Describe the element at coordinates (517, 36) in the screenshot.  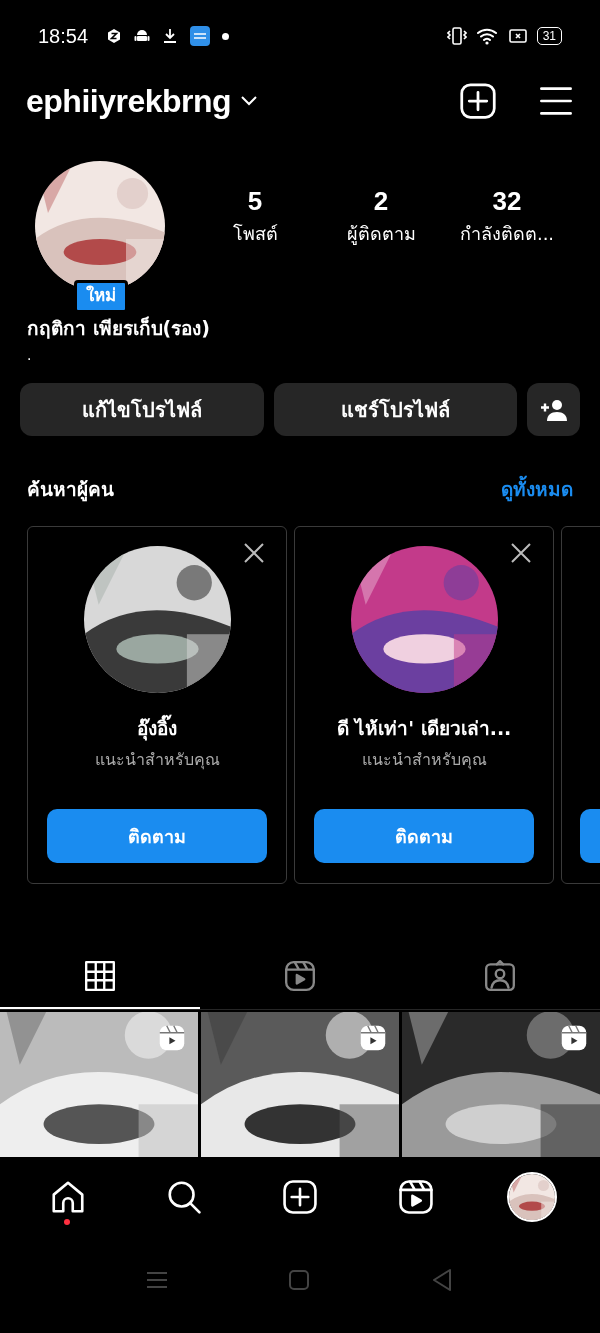
I see `sim-icon` at that location.